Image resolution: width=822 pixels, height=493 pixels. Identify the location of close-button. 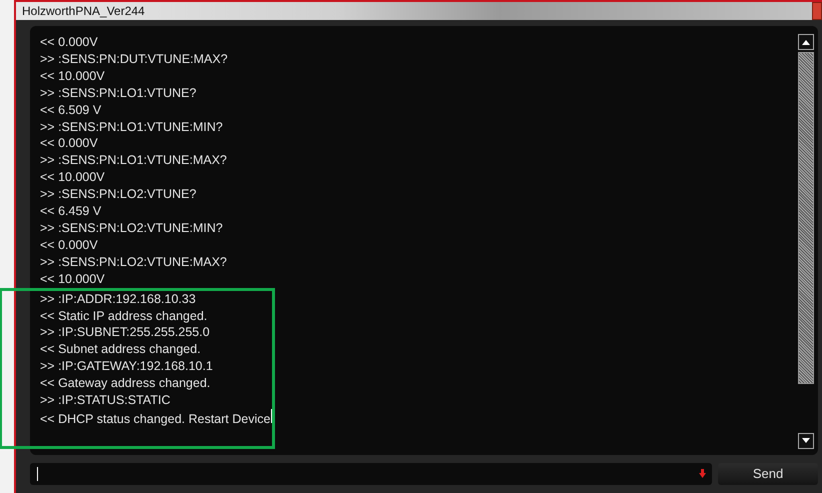
(817, 11).